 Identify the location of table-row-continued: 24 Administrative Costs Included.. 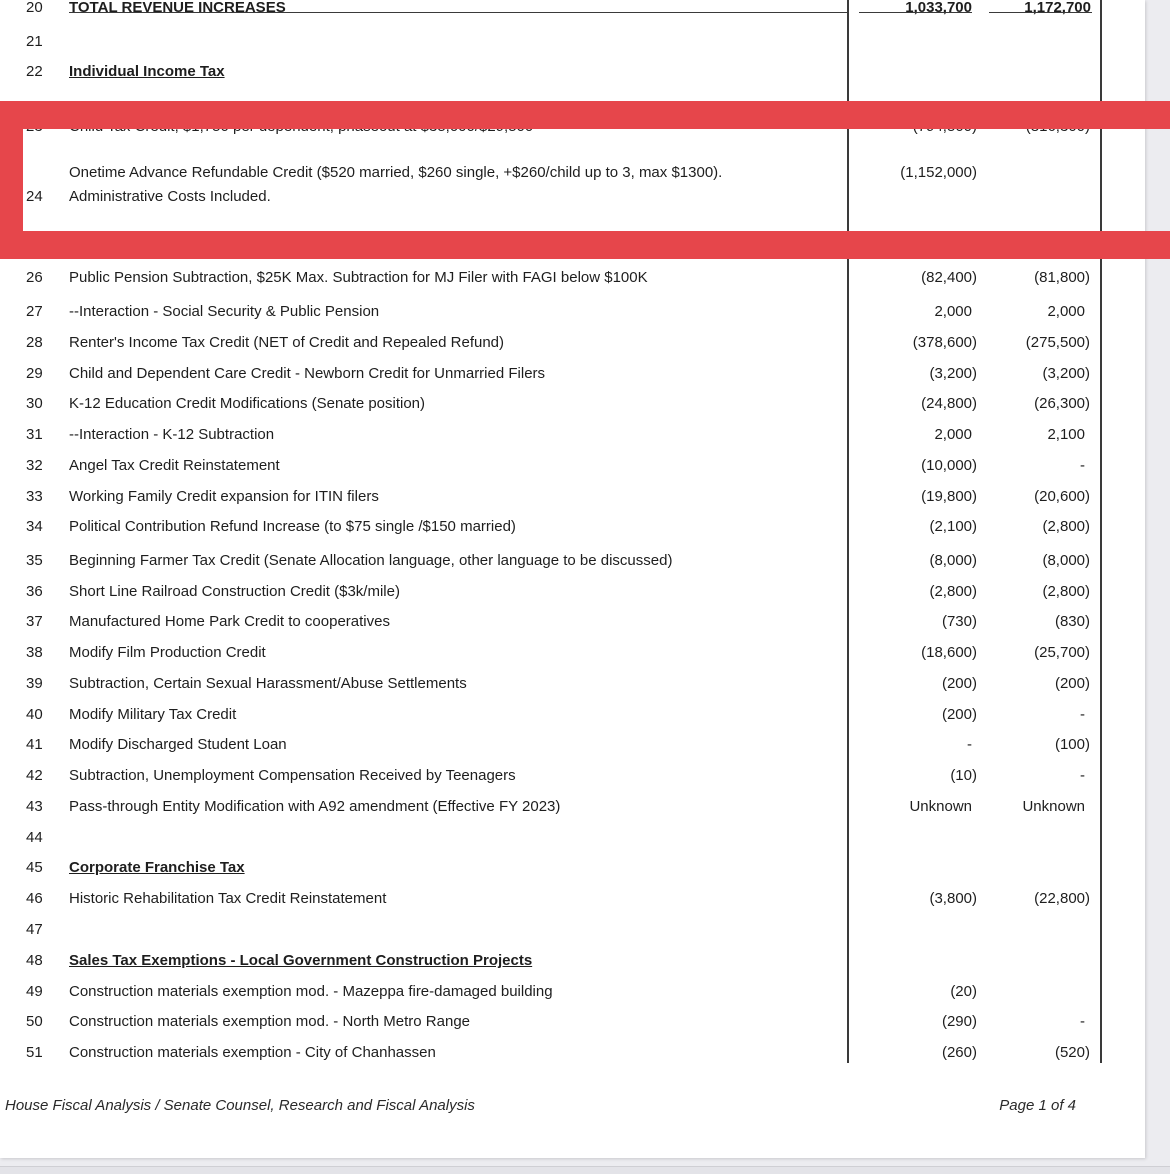
(572, 197).